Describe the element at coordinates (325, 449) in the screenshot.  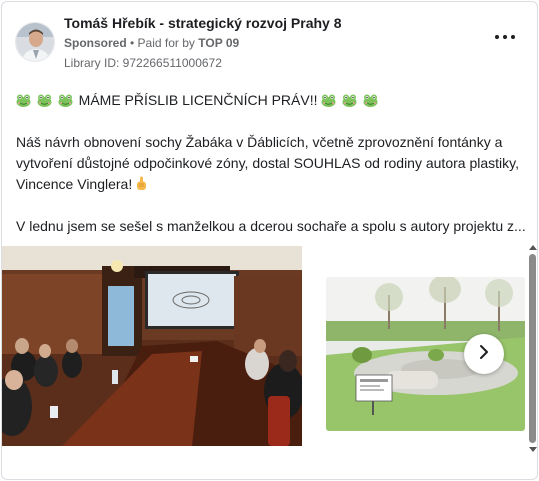
I see `image-caption` at that location.